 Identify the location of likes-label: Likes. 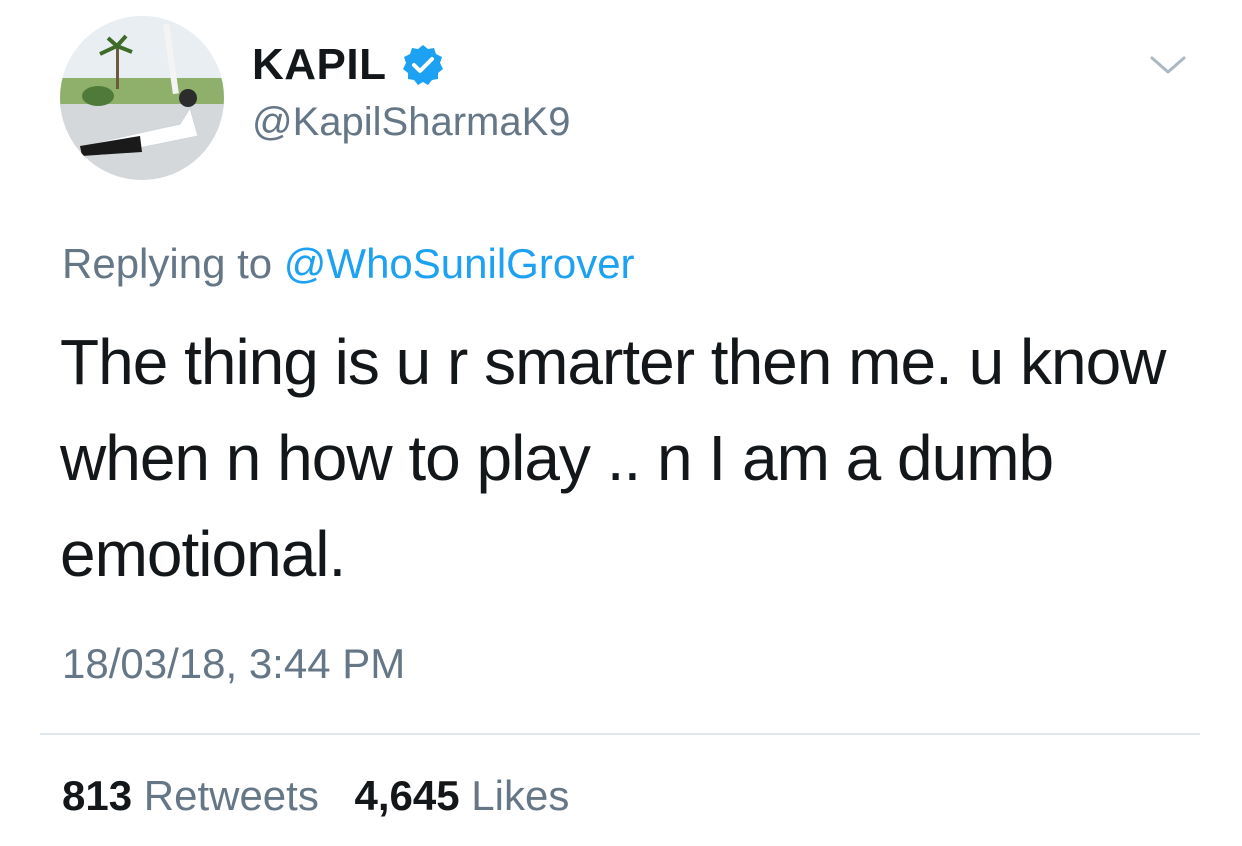
(520, 795).